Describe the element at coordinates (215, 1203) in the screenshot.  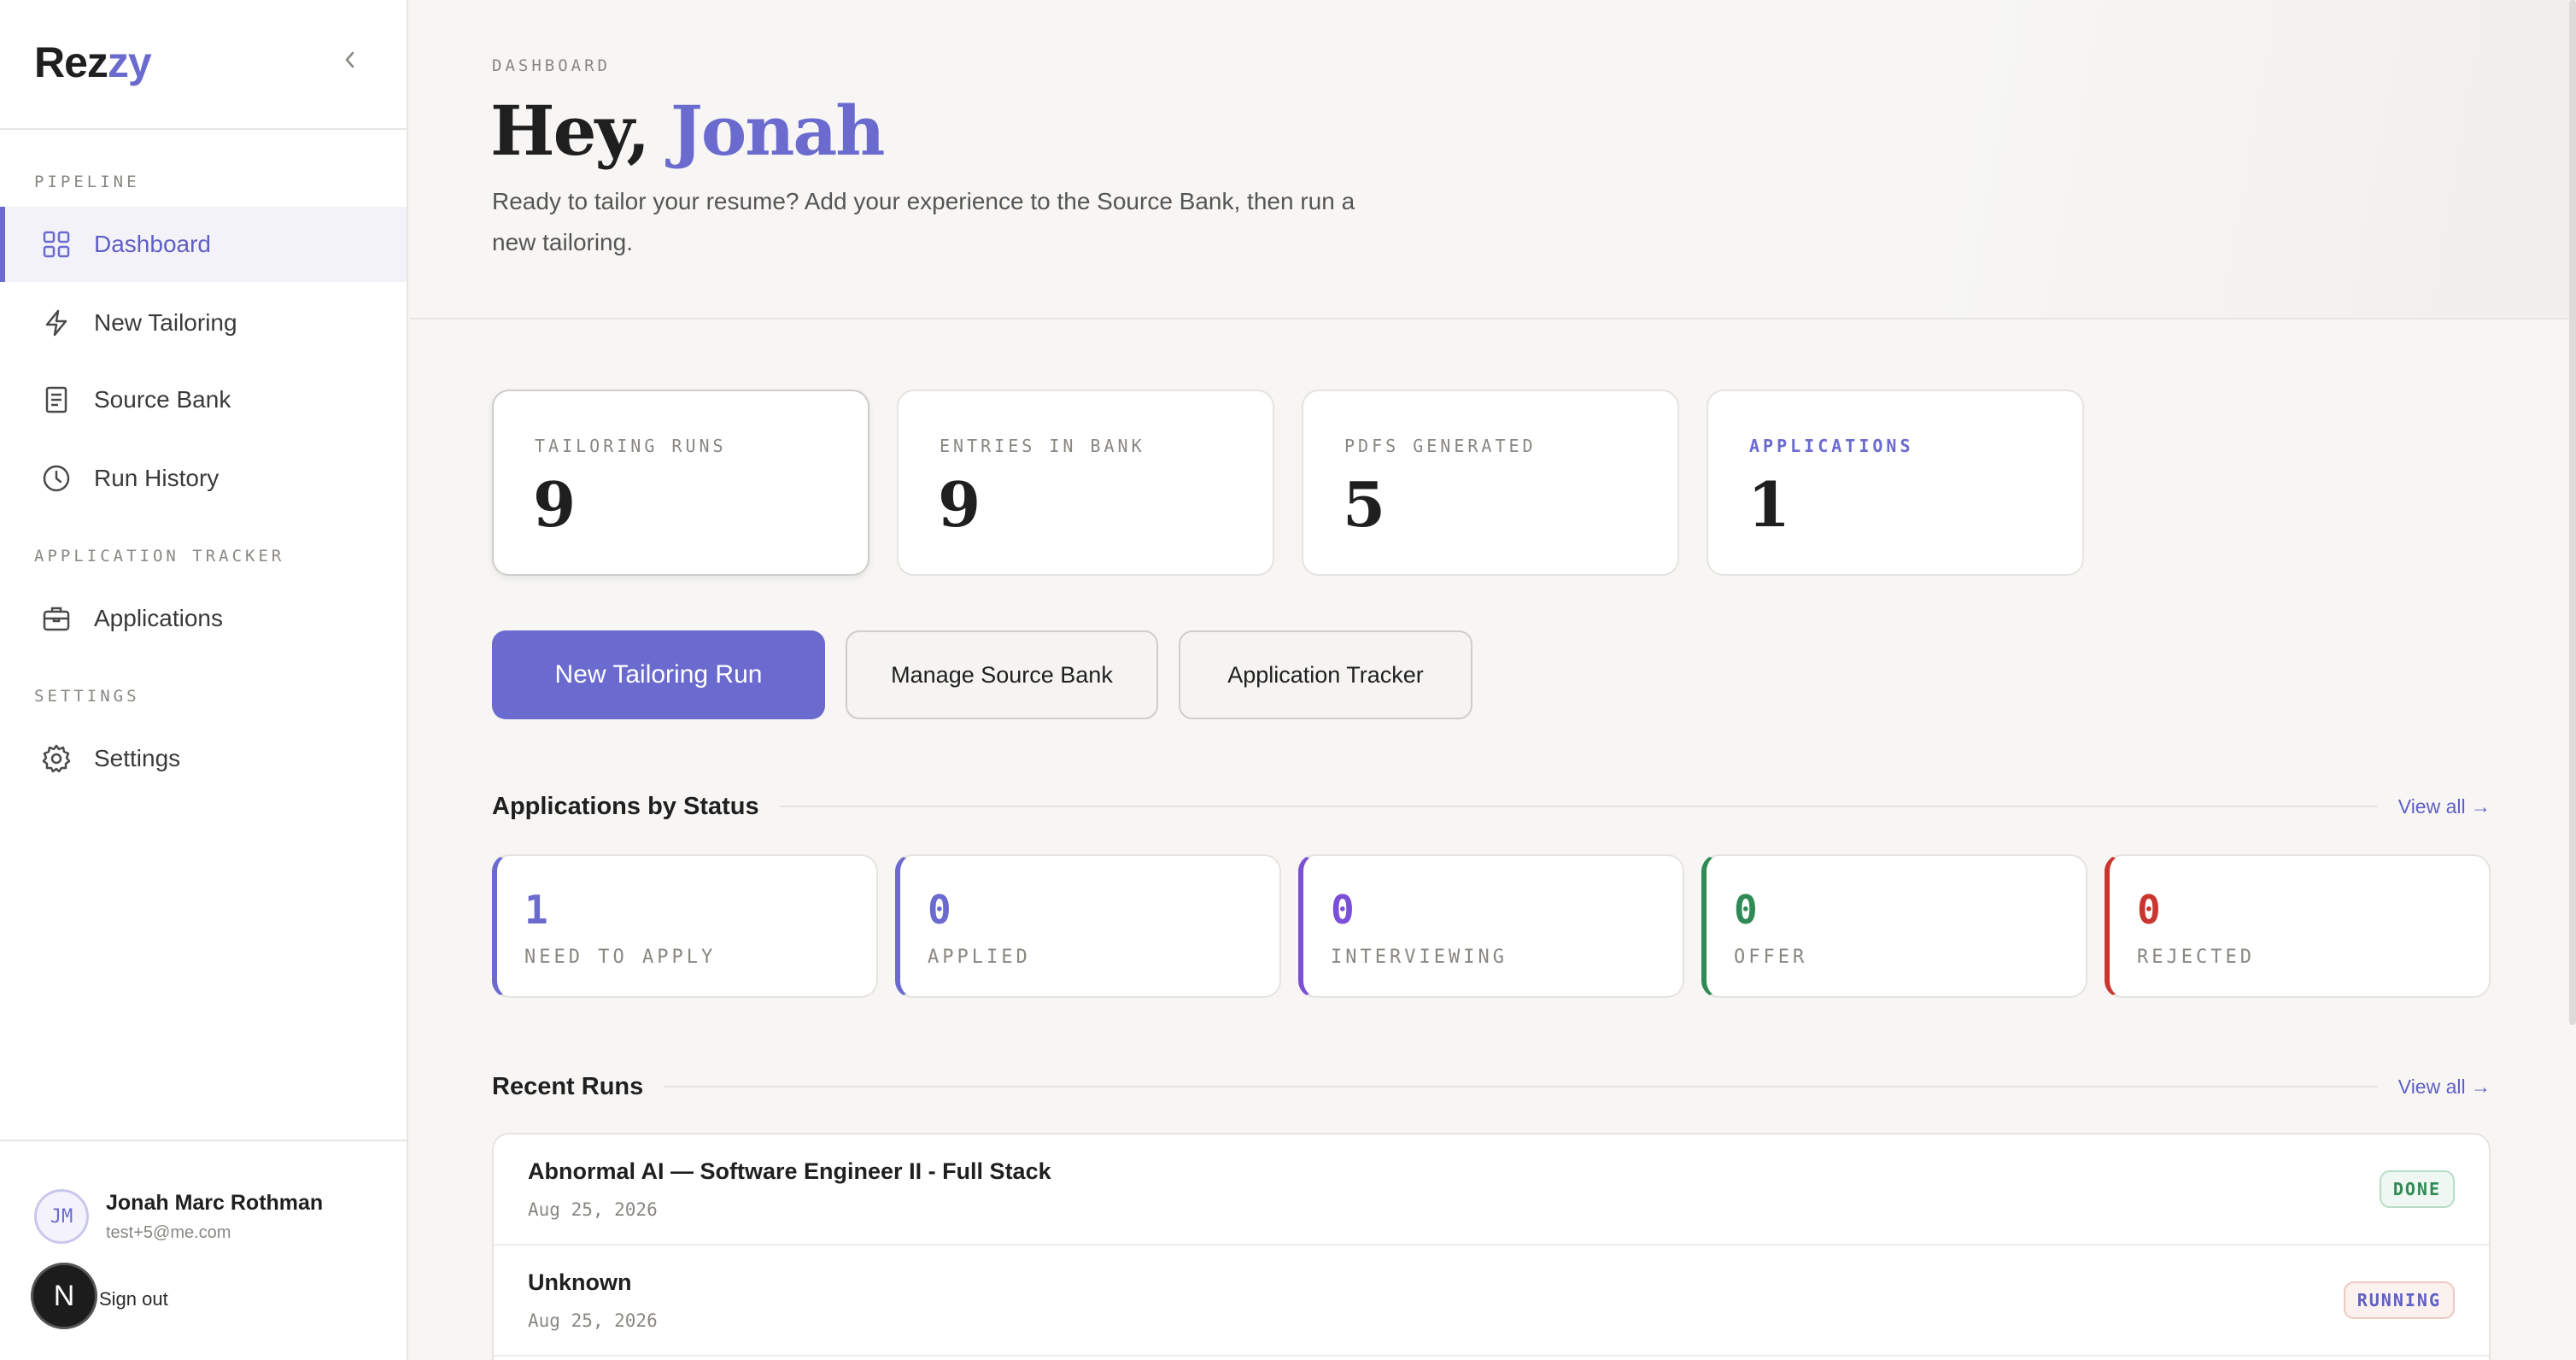
I see `user-name: Jonah Marc Rothman` at that location.